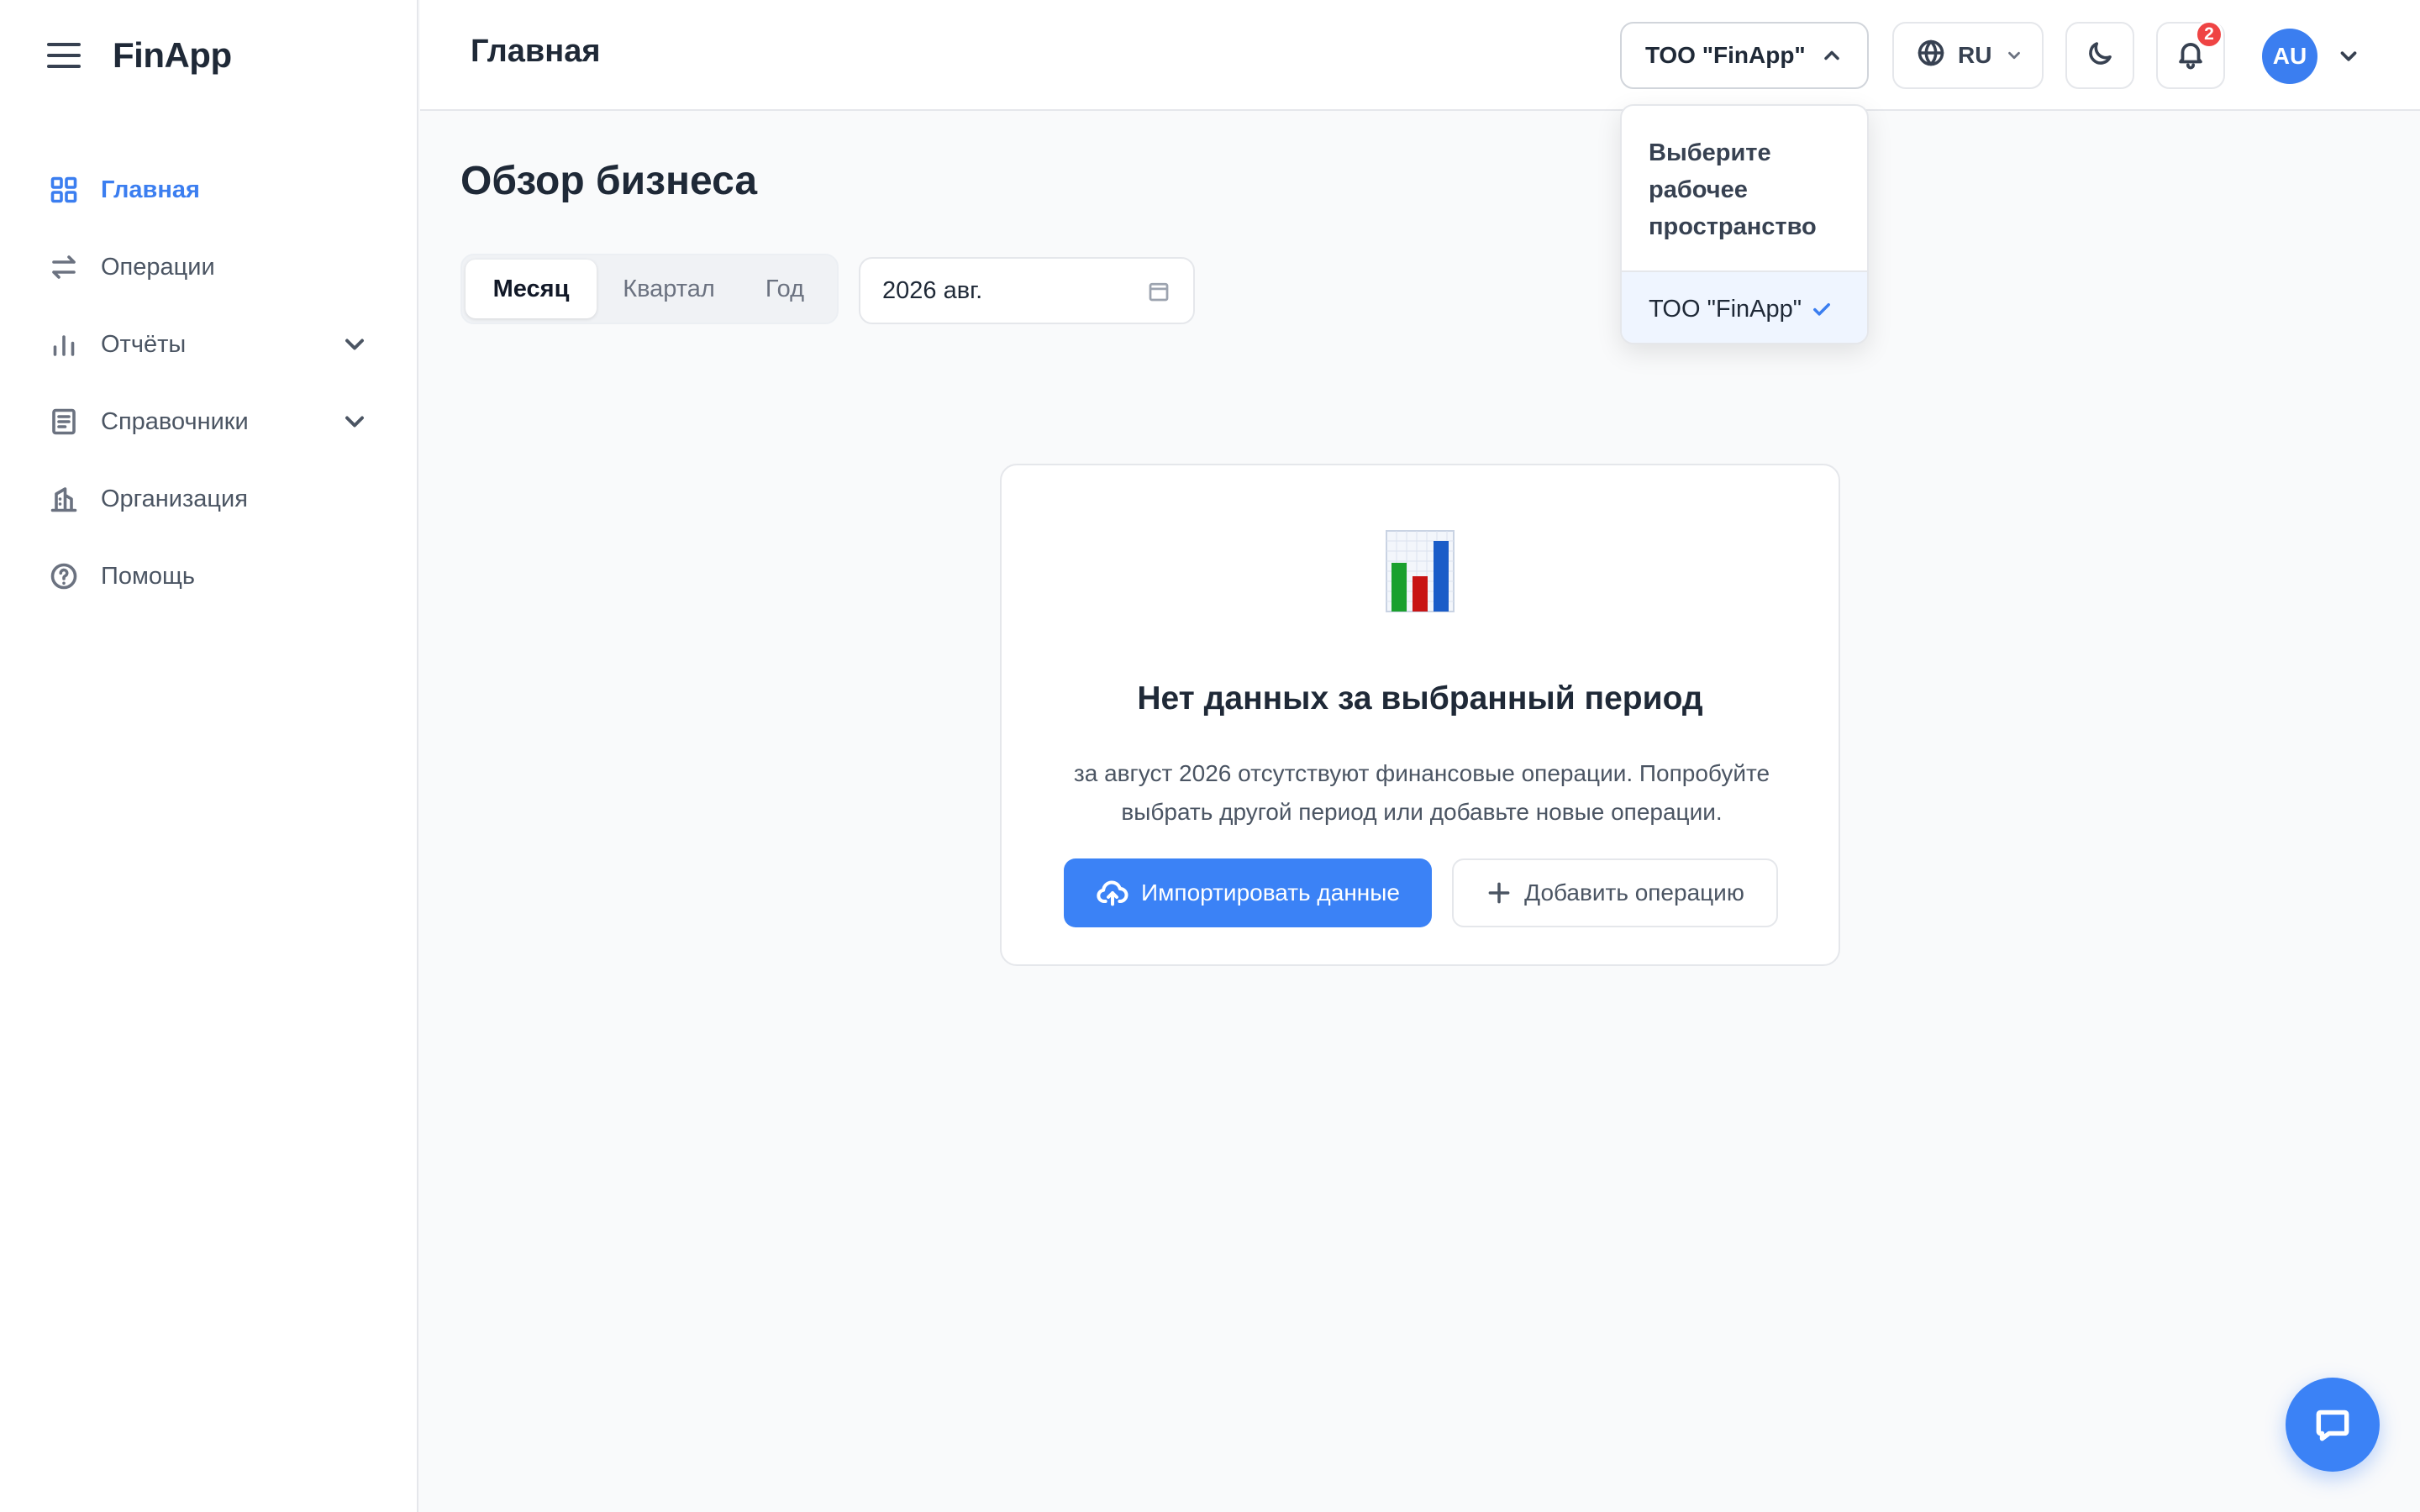  Describe the element at coordinates (669, 289) in the screenshot. I see `tab-quarter: Квартал` at that location.